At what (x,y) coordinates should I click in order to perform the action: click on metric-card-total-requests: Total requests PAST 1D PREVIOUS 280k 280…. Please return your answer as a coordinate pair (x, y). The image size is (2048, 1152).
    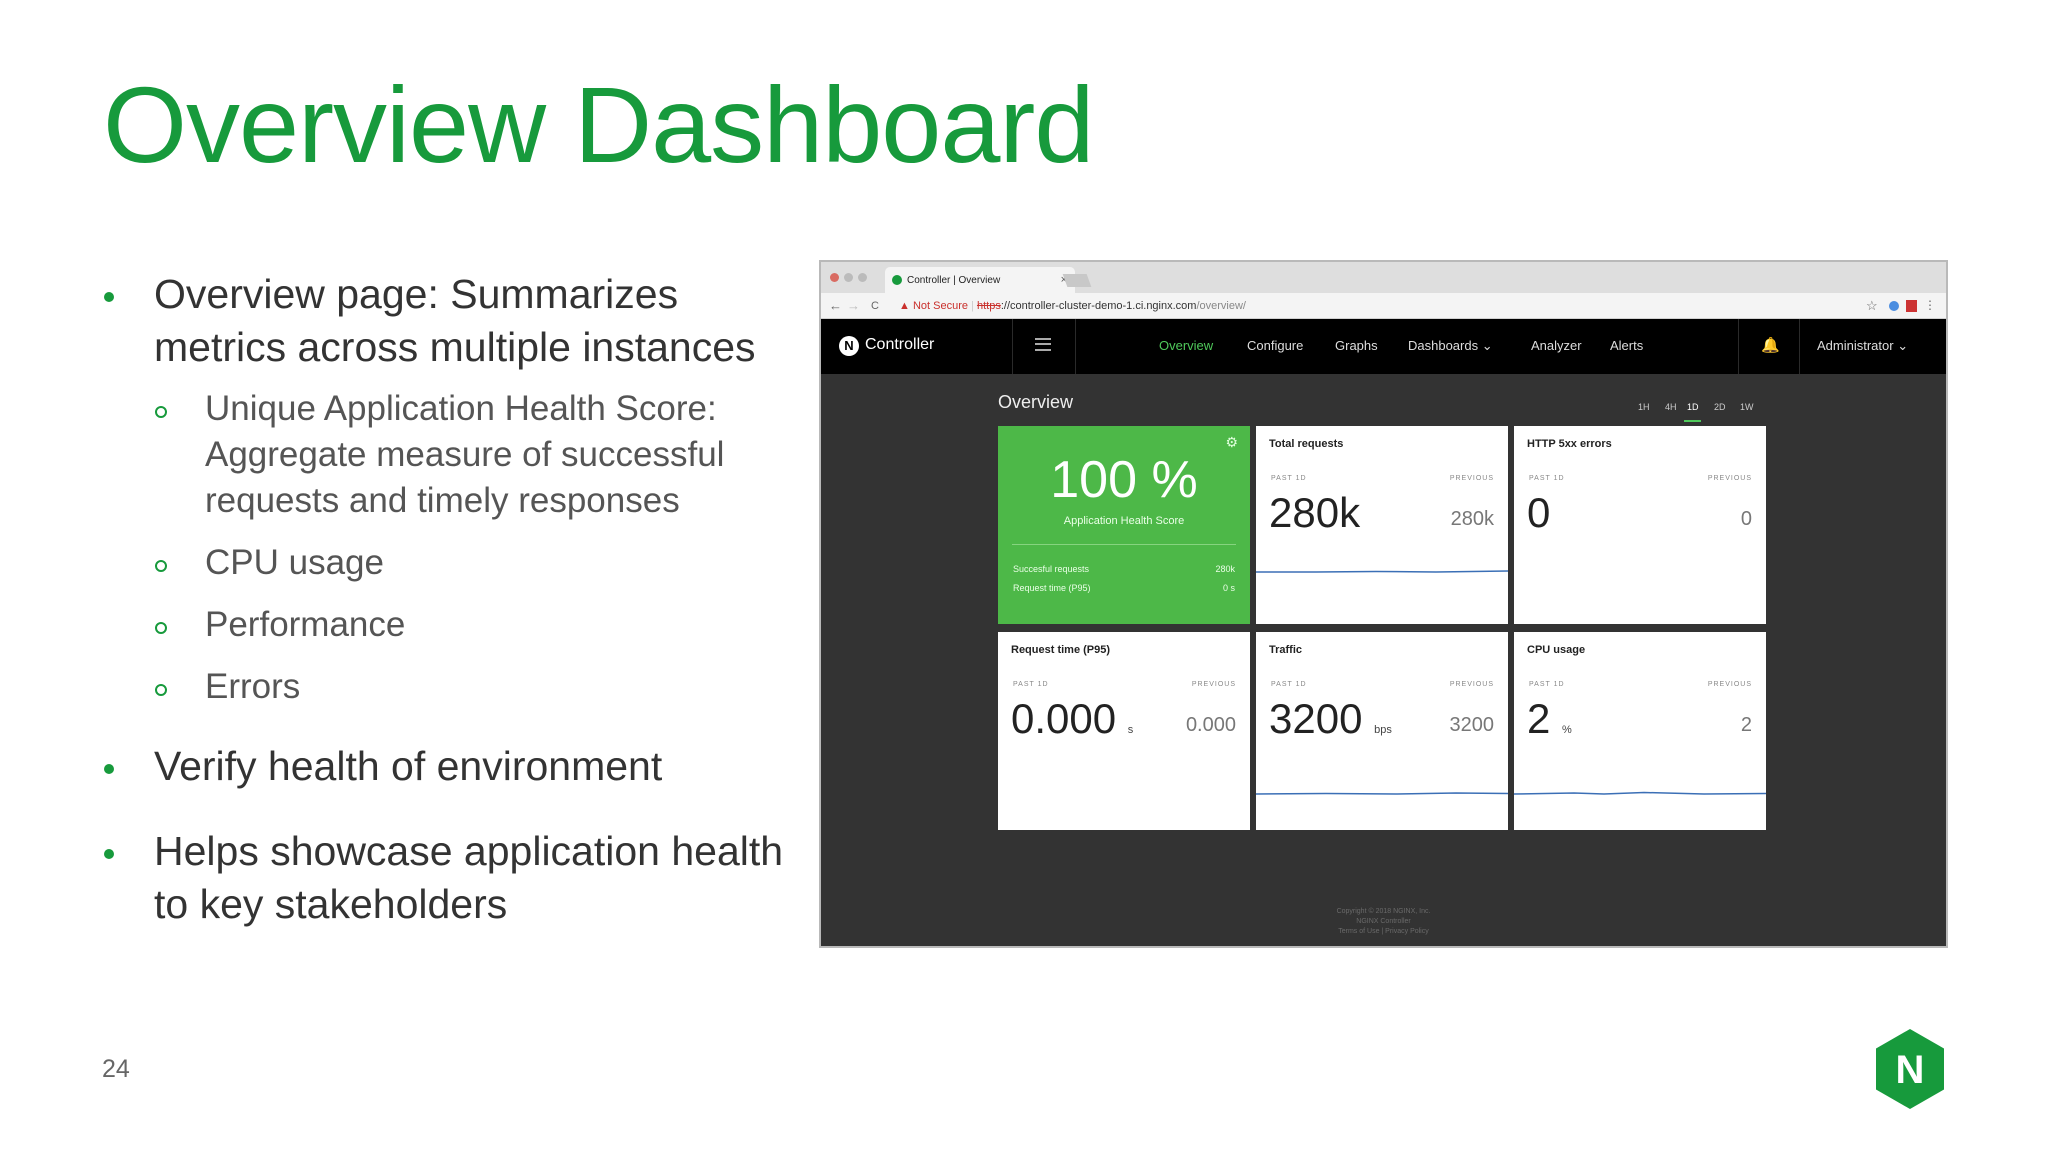
    Looking at the image, I should click on (1382, 525).